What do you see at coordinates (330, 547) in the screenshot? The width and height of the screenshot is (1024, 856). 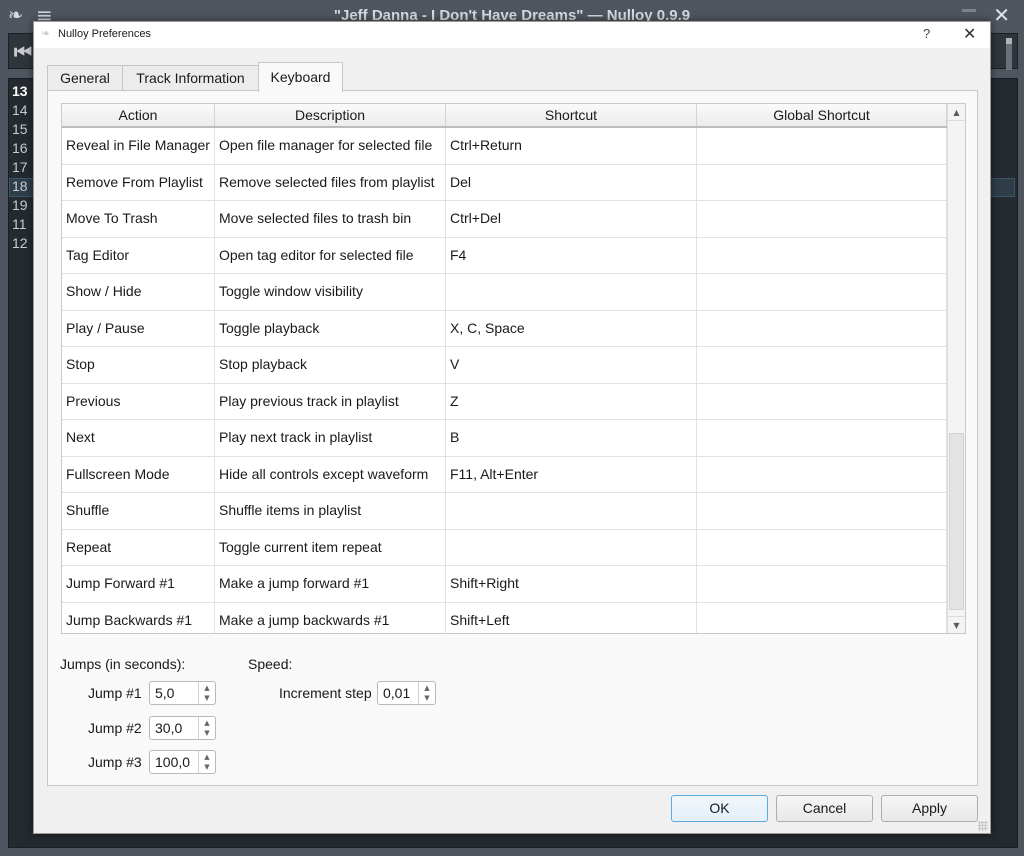 I see `description-cell: Toggle current item repeat` at bounding box center [330, 547].